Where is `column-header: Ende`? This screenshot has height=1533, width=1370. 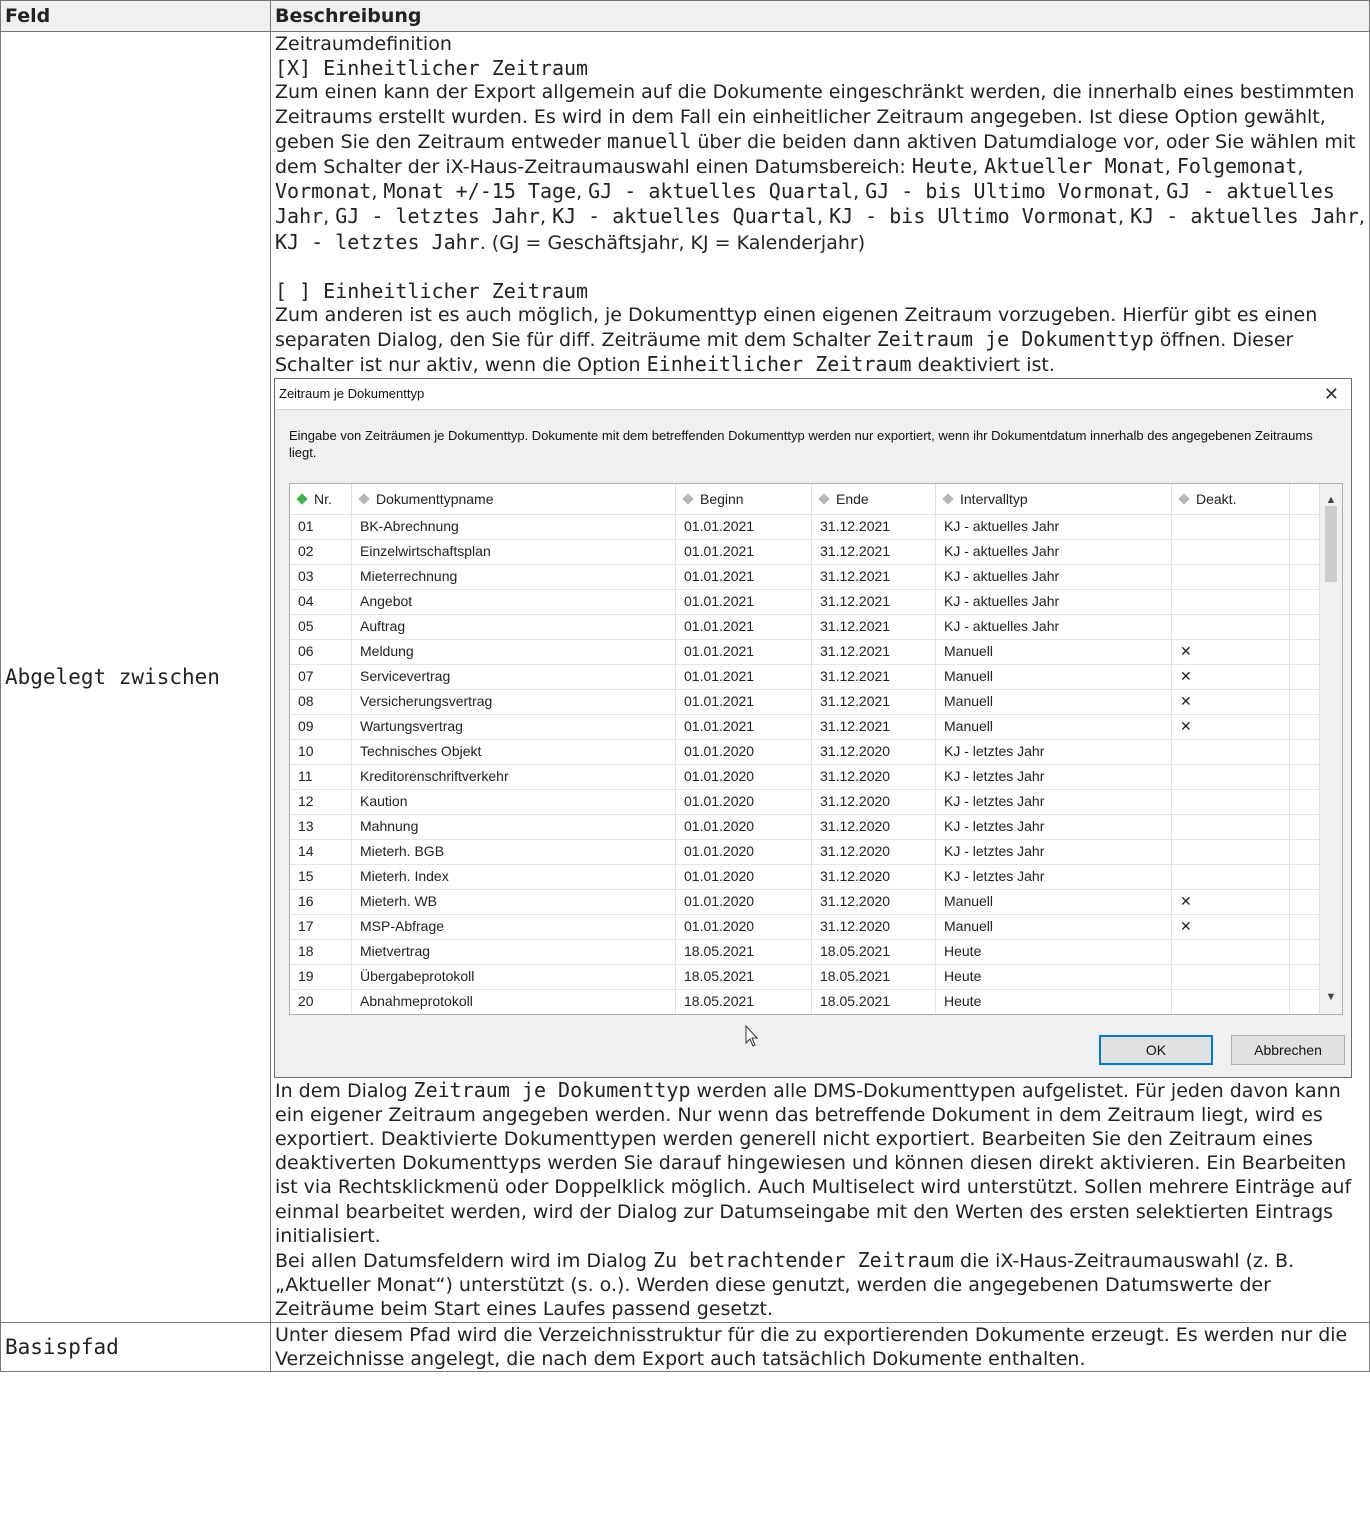
column-header: Ende is located at coordinates (874, 498).